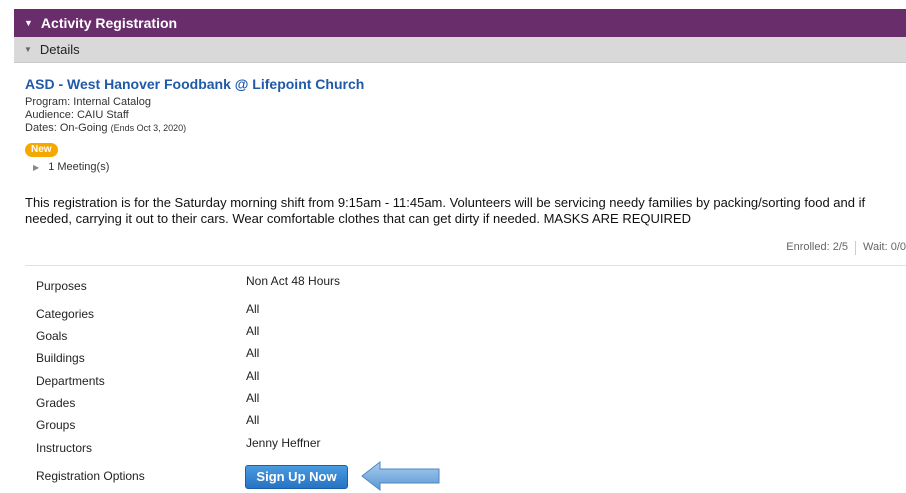  I want to click on triangle-right-icon: ▶, so click(36, 167).